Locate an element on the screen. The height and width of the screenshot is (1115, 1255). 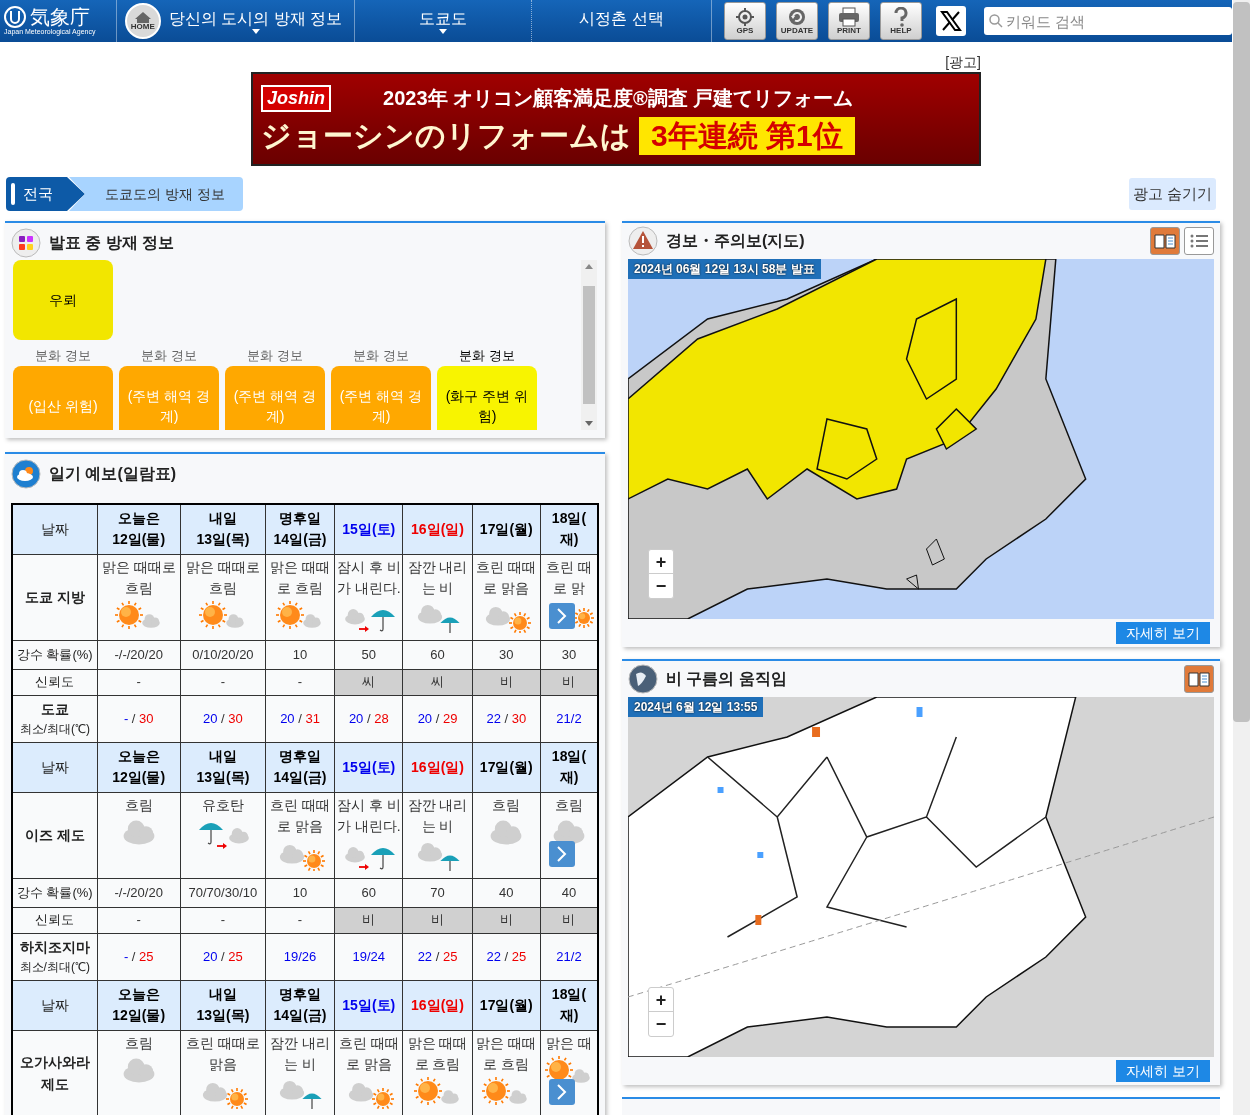
warning-tile: (화구 주변 위험) is located at coordinates (487, 398).